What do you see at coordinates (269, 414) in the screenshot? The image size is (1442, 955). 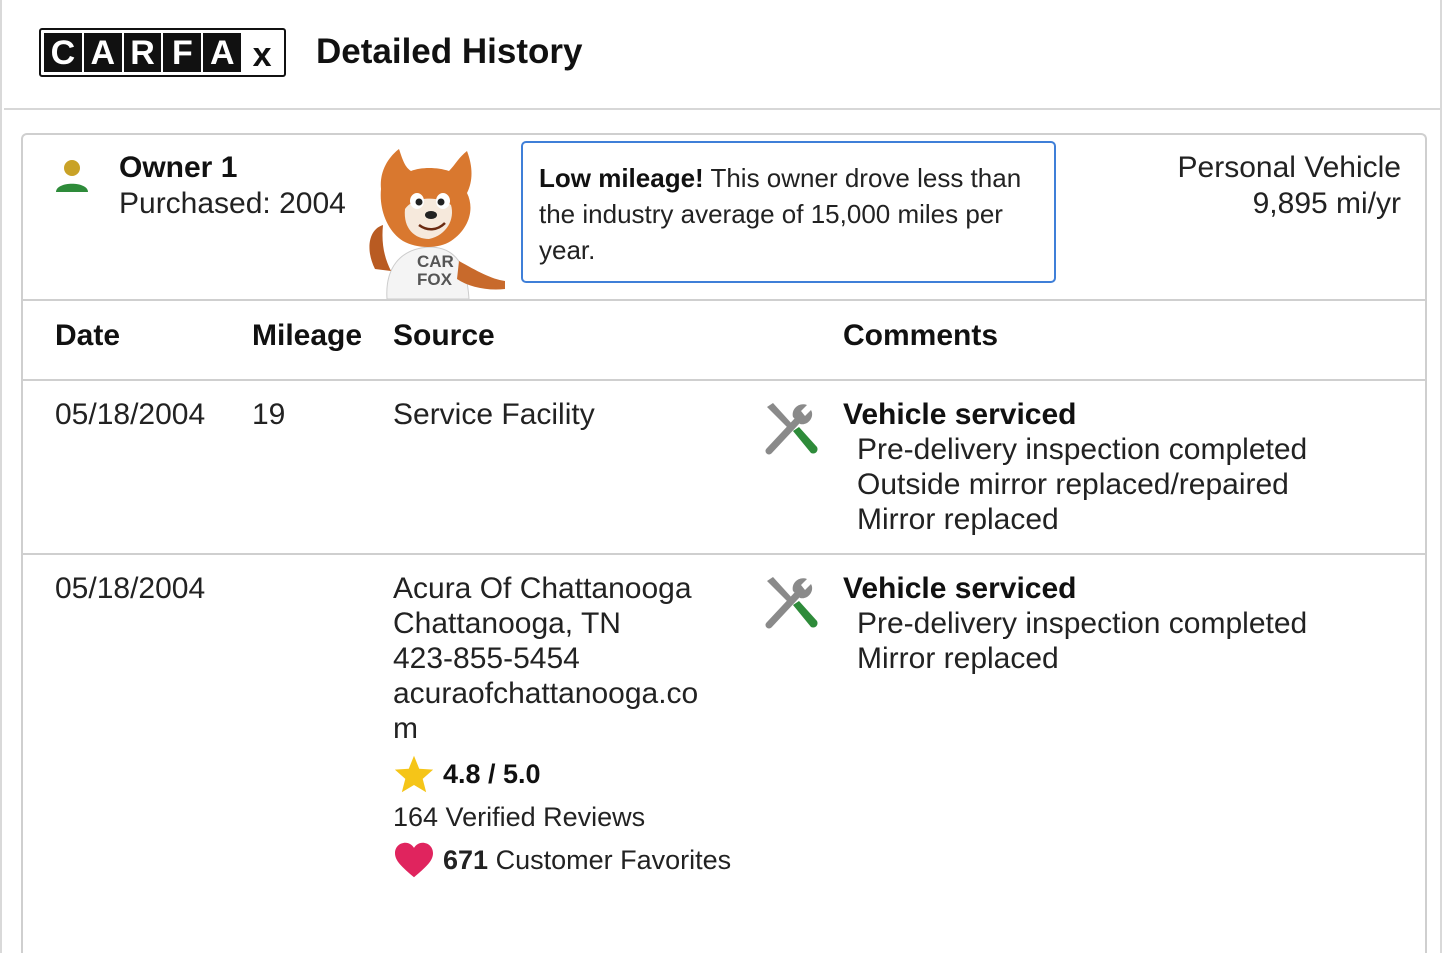 I see `row-mileage: 19` at bounding box center [269, 414].